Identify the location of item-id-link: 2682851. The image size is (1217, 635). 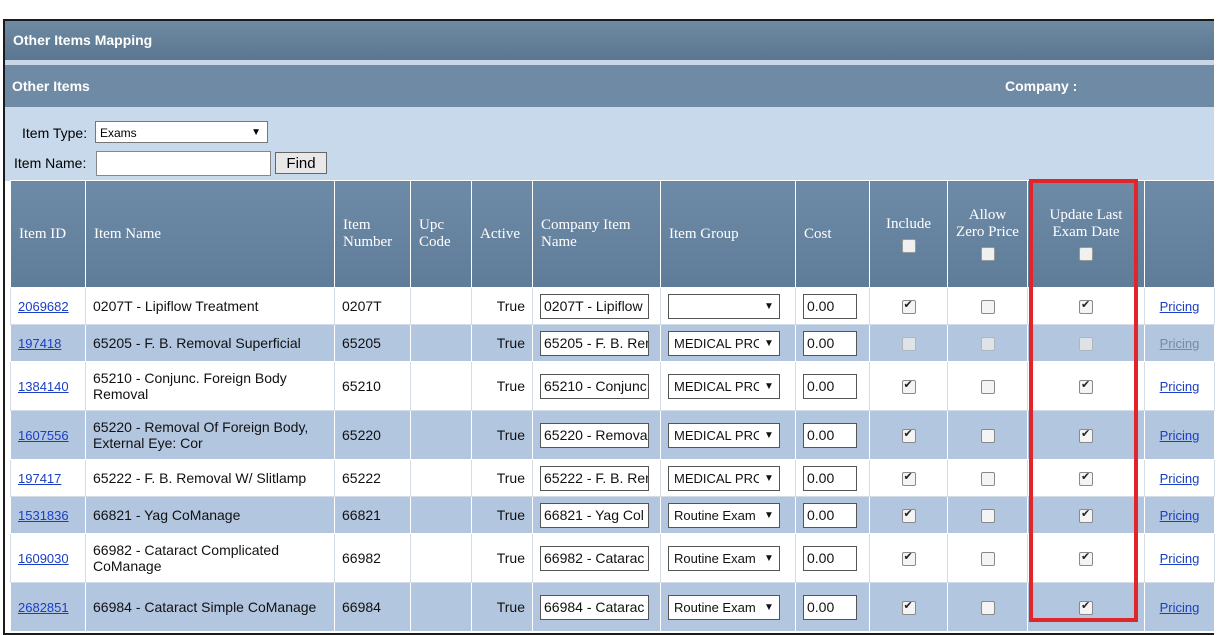
(43, 607).